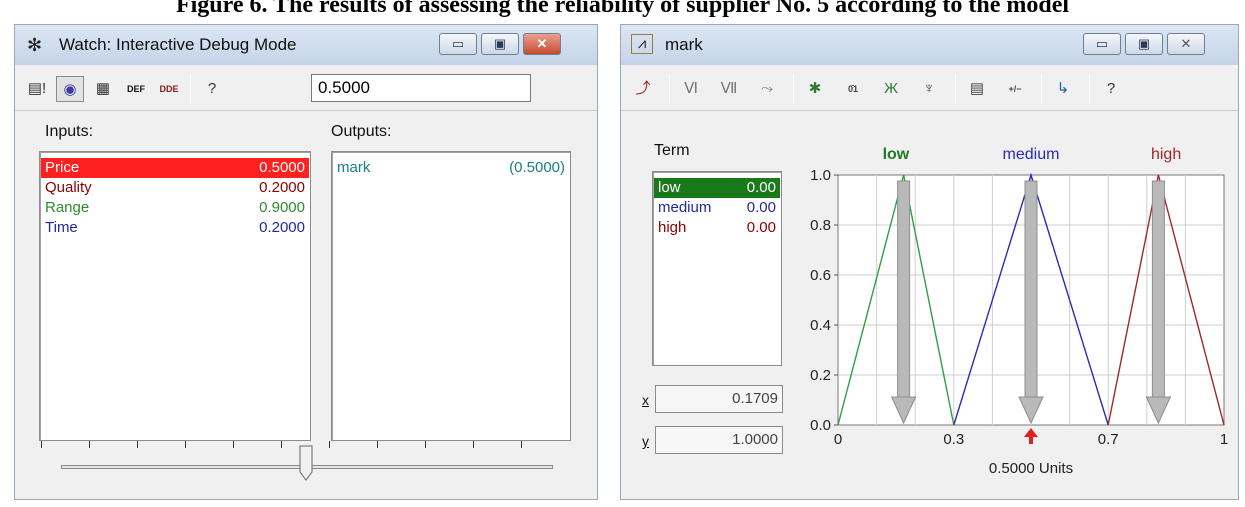  What do you see at coordinates (458, 44) in the screenshot?
I see `watch-minimize-button: ▭` at bounding box center [458, 44].